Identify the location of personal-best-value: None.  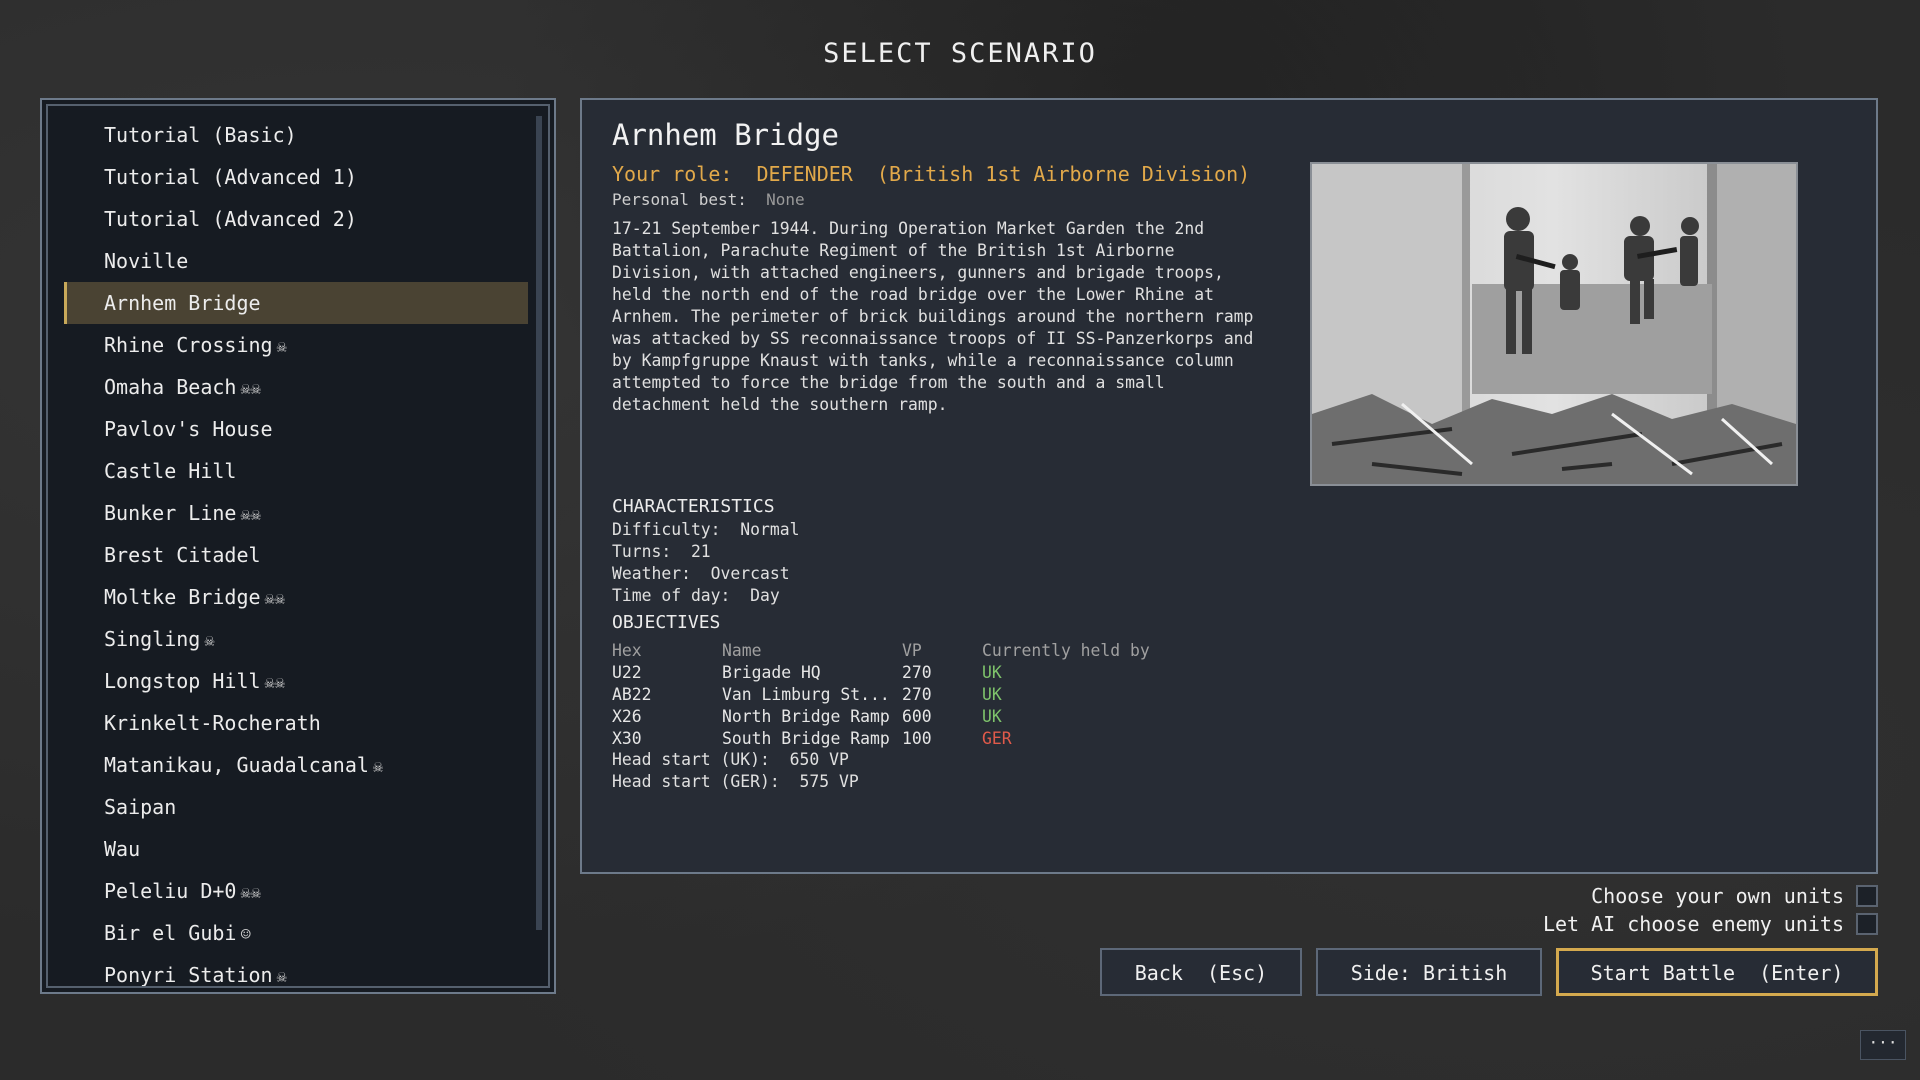
(785, 199).